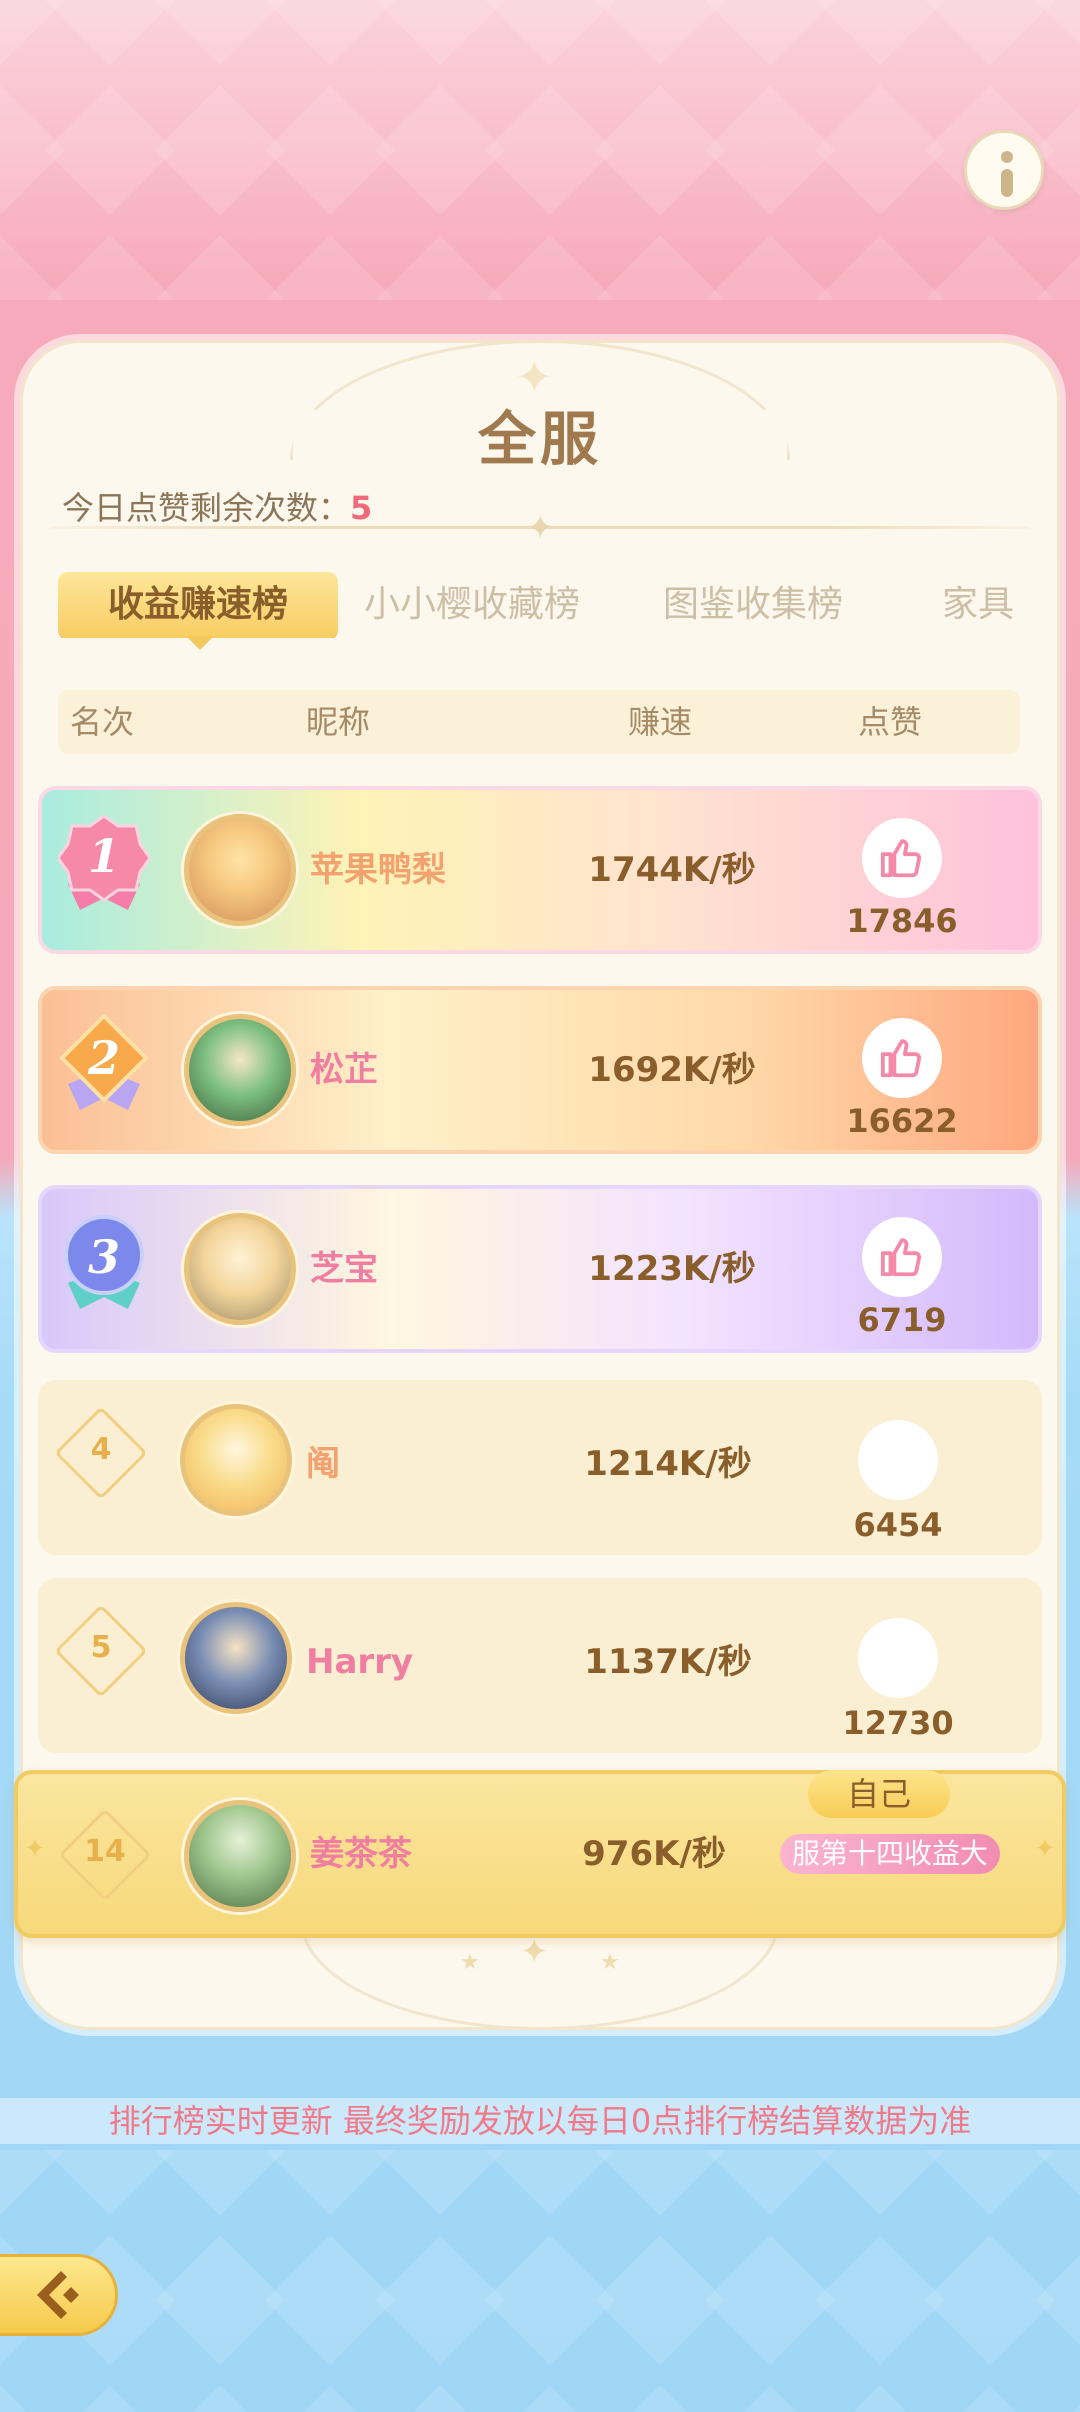 The image size is (1080, 2412). Describe the element at coordinates (898, 1723) in the screenshot. I see `like-count: 12730` at that location.